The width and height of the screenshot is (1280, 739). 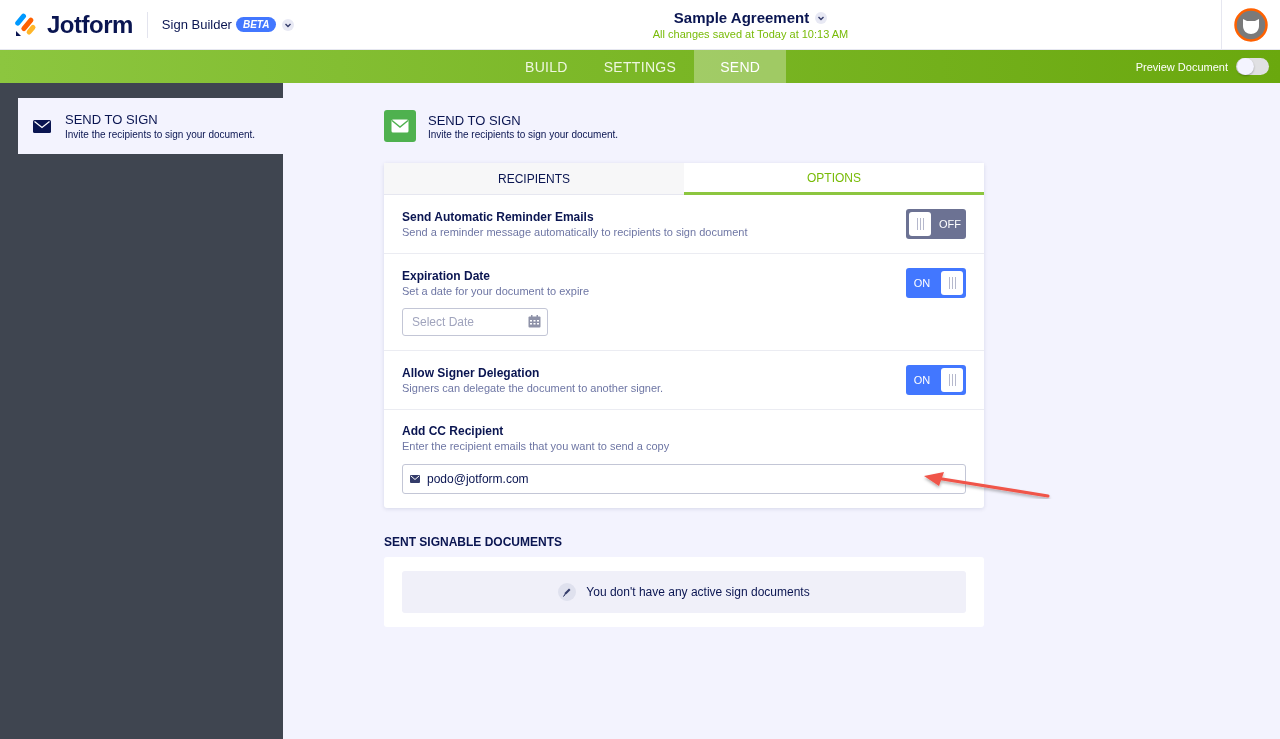 I want to click on option-title: Send Automatic Reminder Emails, so click(x=498, y=217).